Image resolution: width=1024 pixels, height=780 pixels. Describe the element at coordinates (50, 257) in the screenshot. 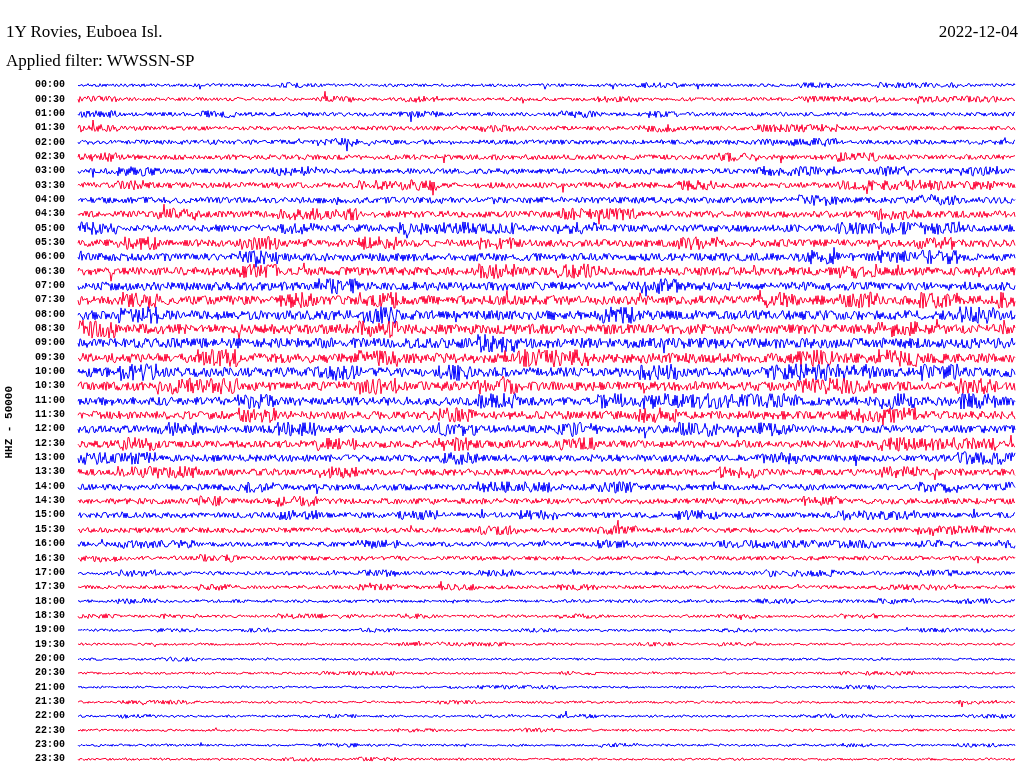

I see `time-label: 06:00` at that location.